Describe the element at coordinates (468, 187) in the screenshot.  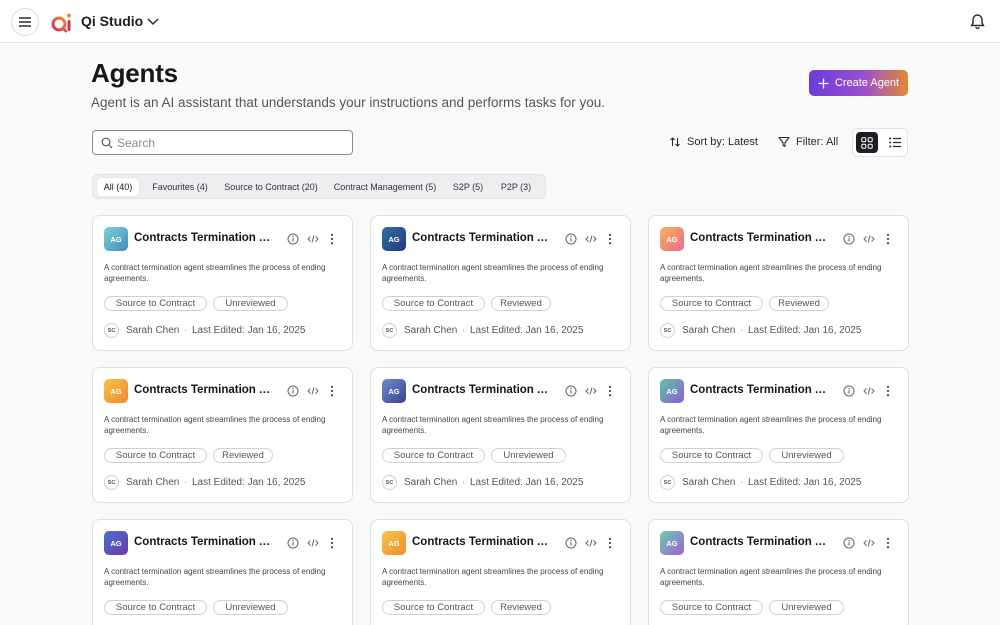
I see `tab-s2p: S2P (5)` at that location.